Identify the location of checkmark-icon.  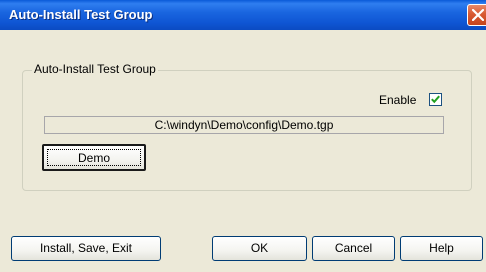
(435, 99).